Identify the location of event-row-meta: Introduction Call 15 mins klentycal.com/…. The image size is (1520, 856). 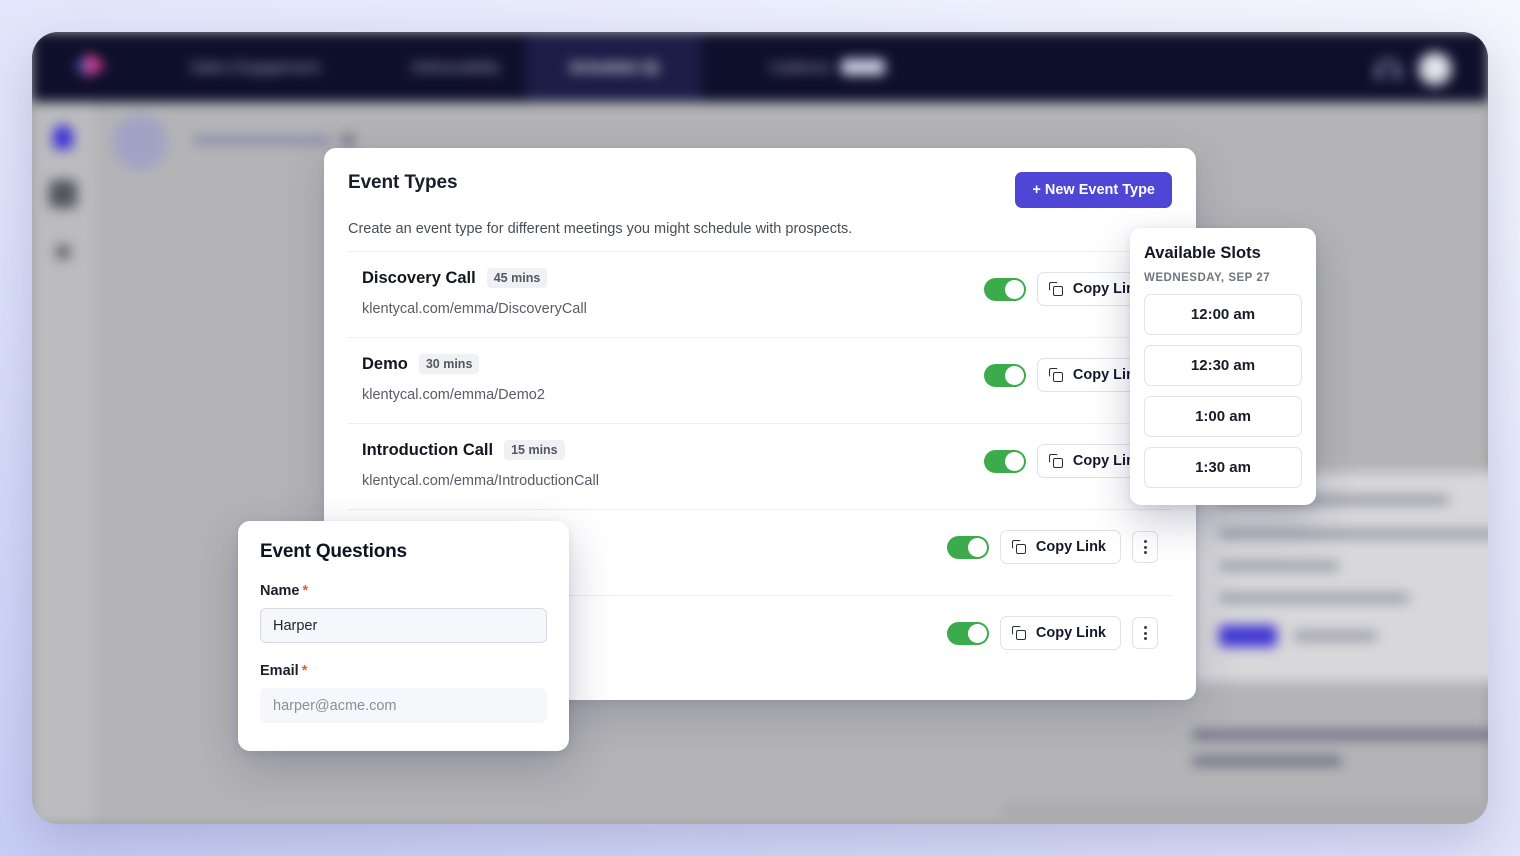
(480, 464).